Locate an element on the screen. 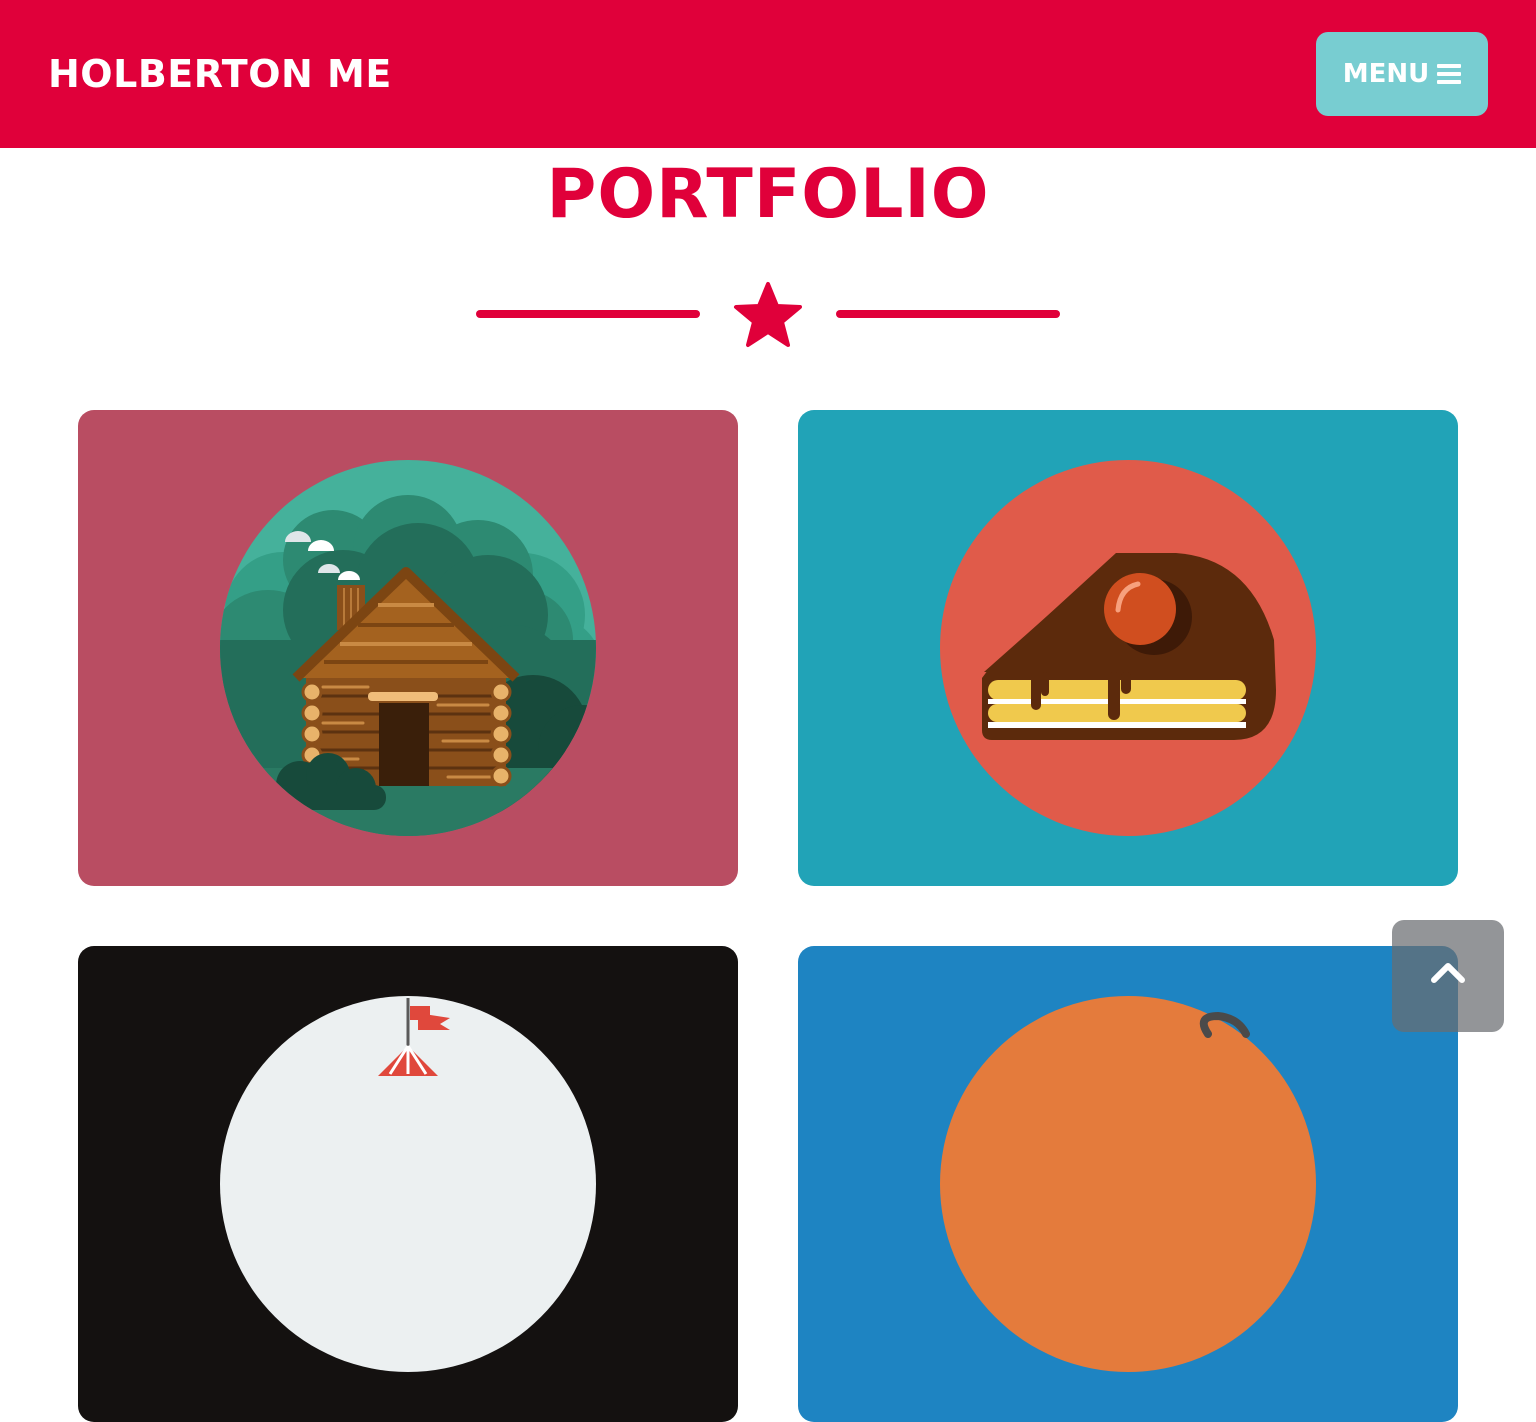  chevron-up-icon is located at coordinates (1448, 973).